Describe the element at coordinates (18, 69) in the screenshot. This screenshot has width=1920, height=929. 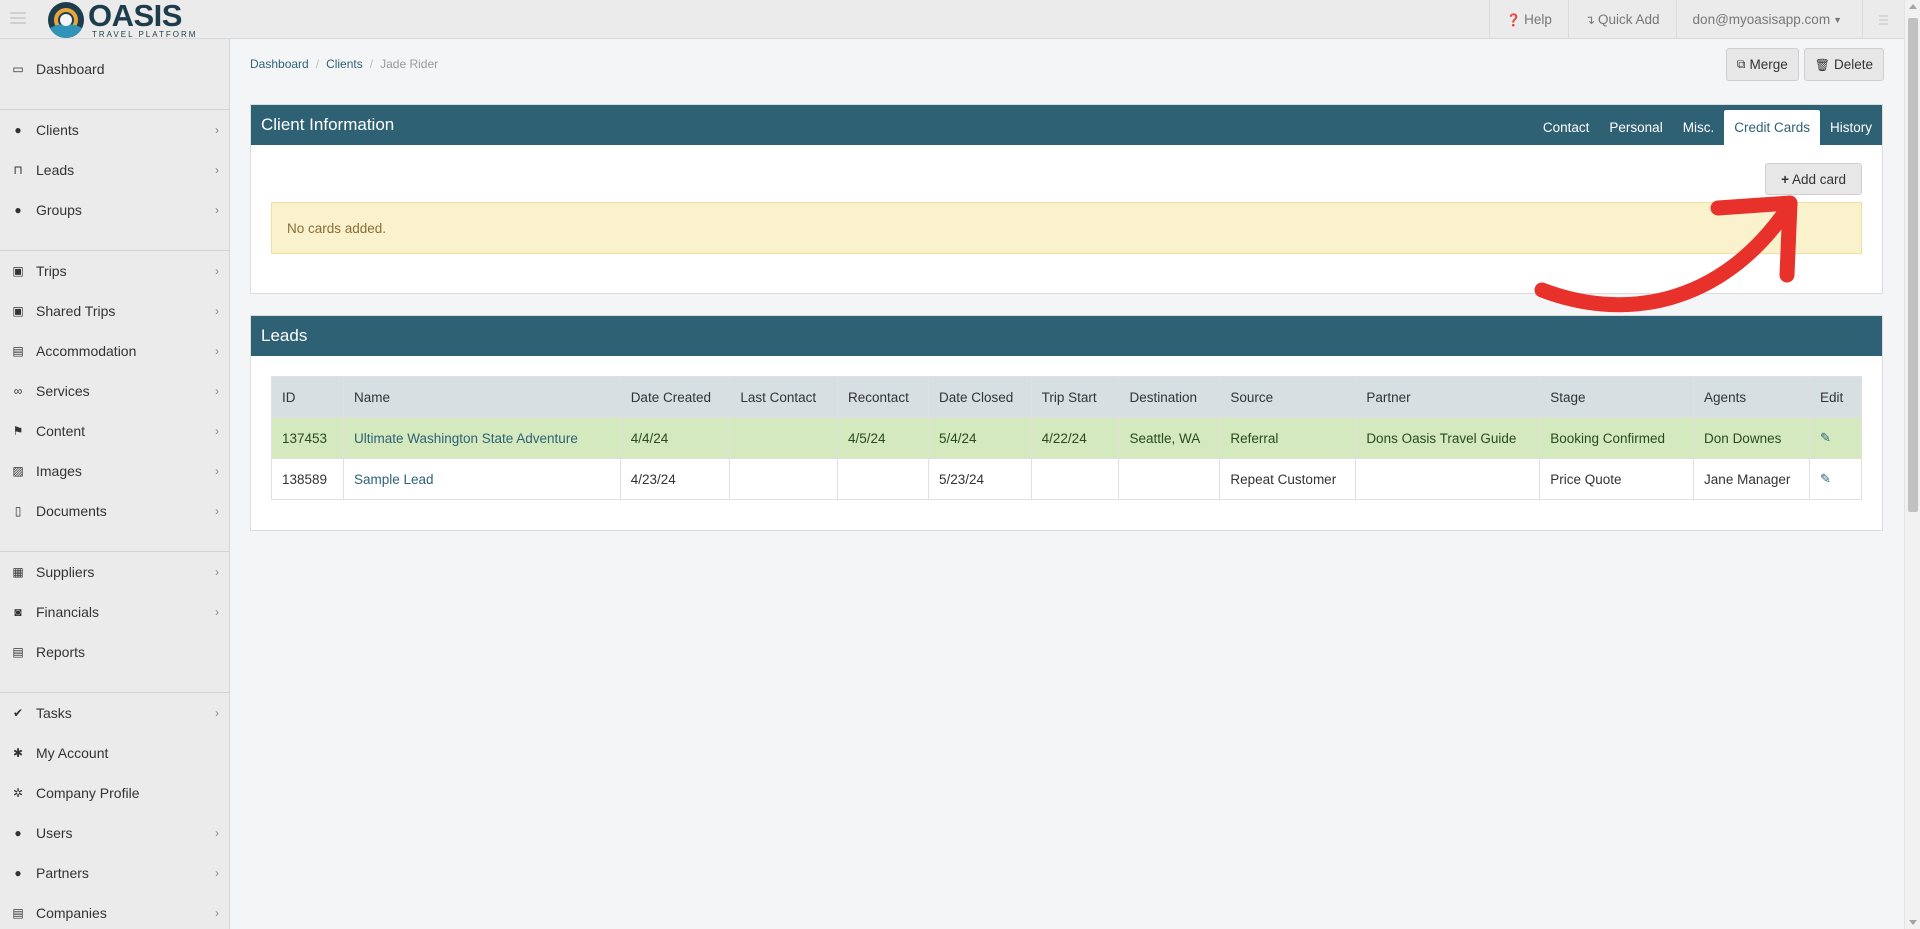
I see `monitor-icon: ▭` at that location.